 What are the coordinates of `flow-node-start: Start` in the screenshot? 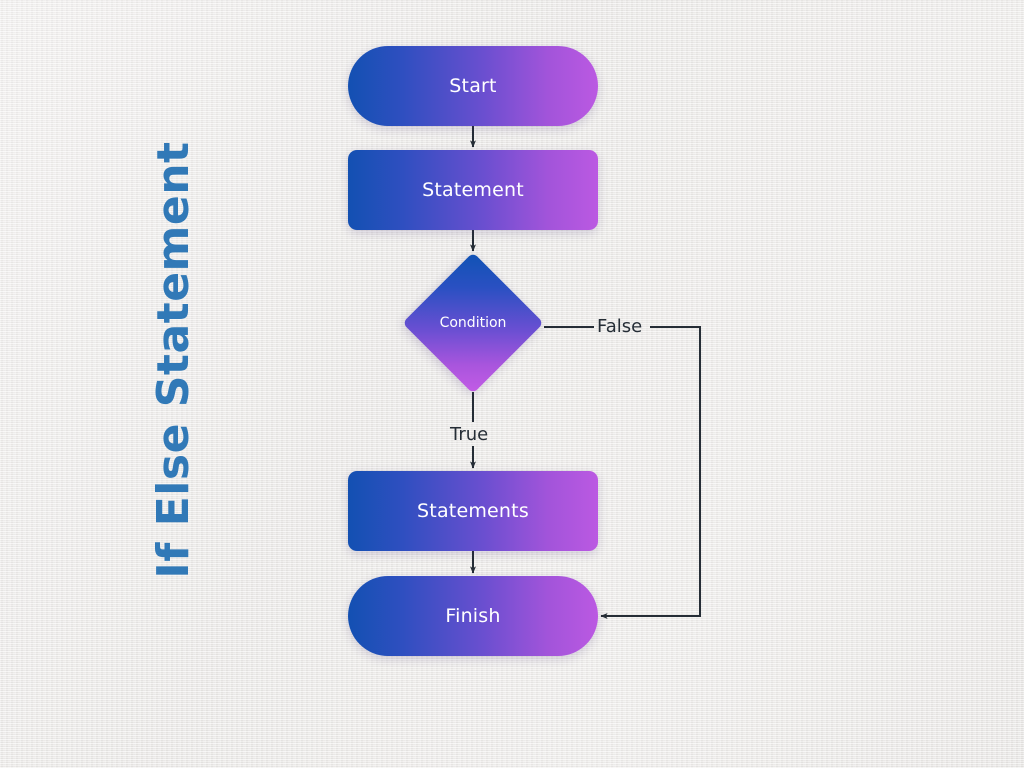 It's located at (473, 86).